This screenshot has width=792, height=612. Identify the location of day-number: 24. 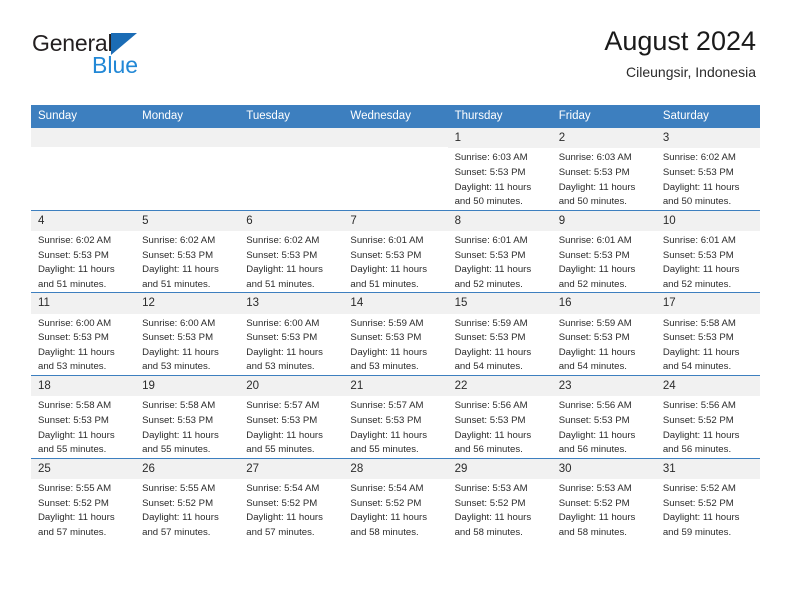
(707, 386).